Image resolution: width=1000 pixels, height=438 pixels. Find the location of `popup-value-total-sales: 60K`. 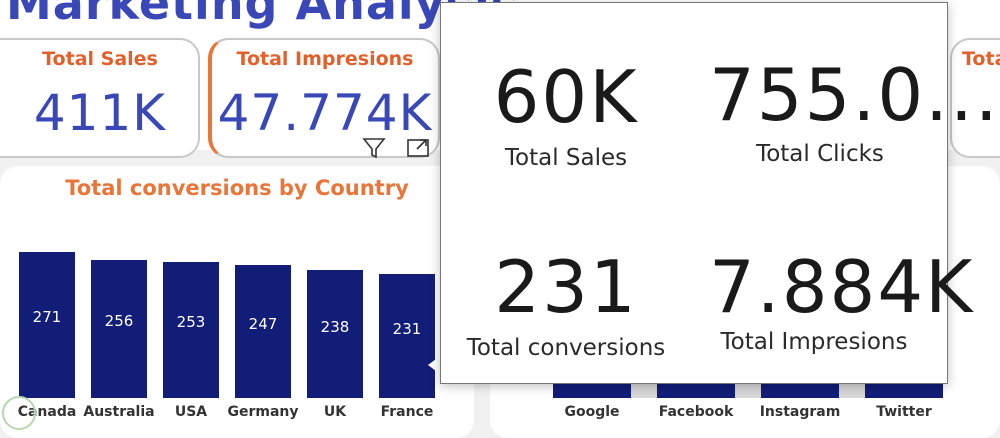

popup-value-total-sales: 60K is located at coordinates (566, 97).